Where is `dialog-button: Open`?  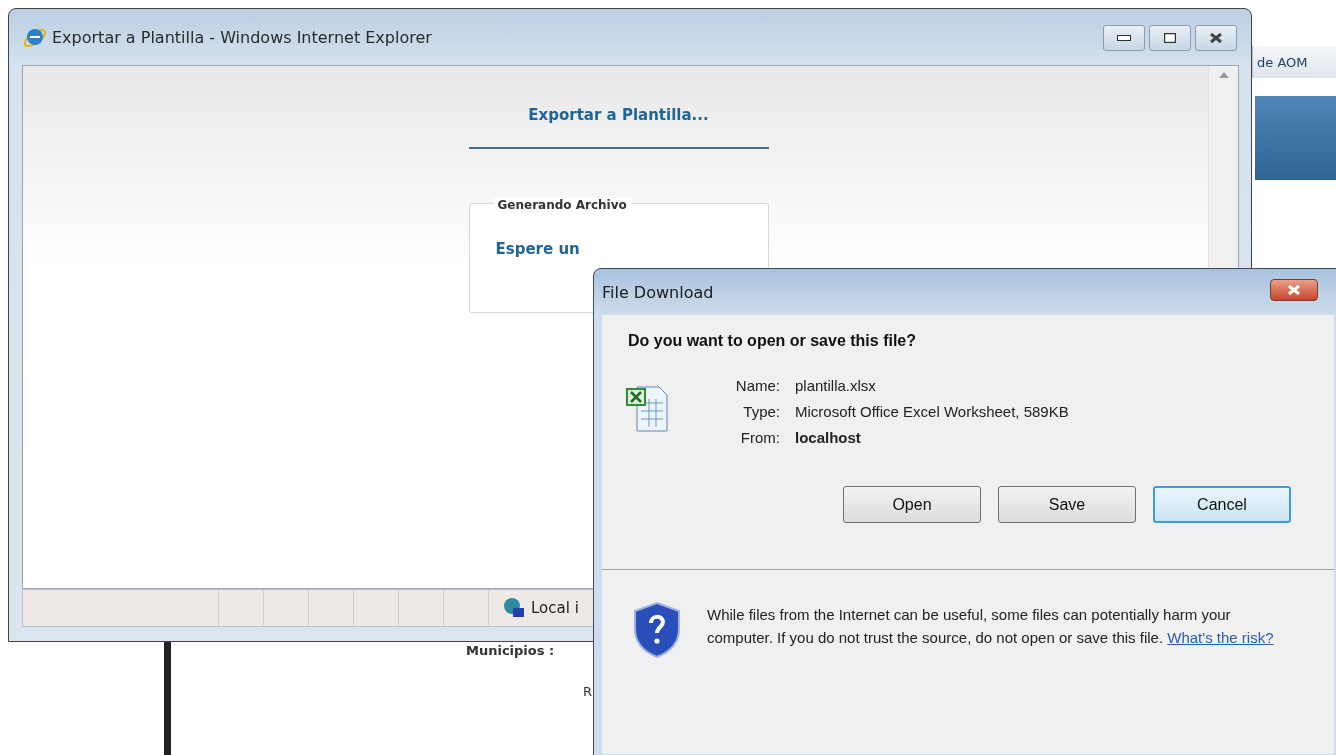
dialog-button: Open is located at coordinates (912, 504).